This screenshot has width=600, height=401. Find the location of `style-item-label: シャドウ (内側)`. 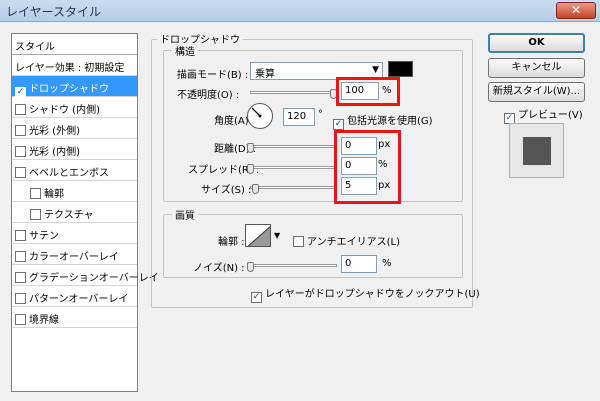

style-item-label: シャドウ (内側) is located at coordinates (64, 110).